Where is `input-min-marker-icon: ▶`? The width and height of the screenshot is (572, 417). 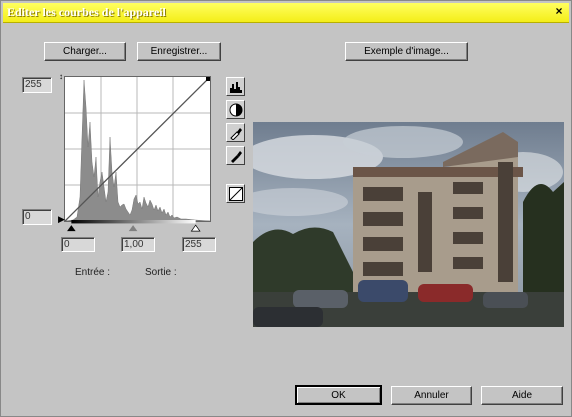 input-min-marker-icon: ▶ is located at coordinates (61, 219).